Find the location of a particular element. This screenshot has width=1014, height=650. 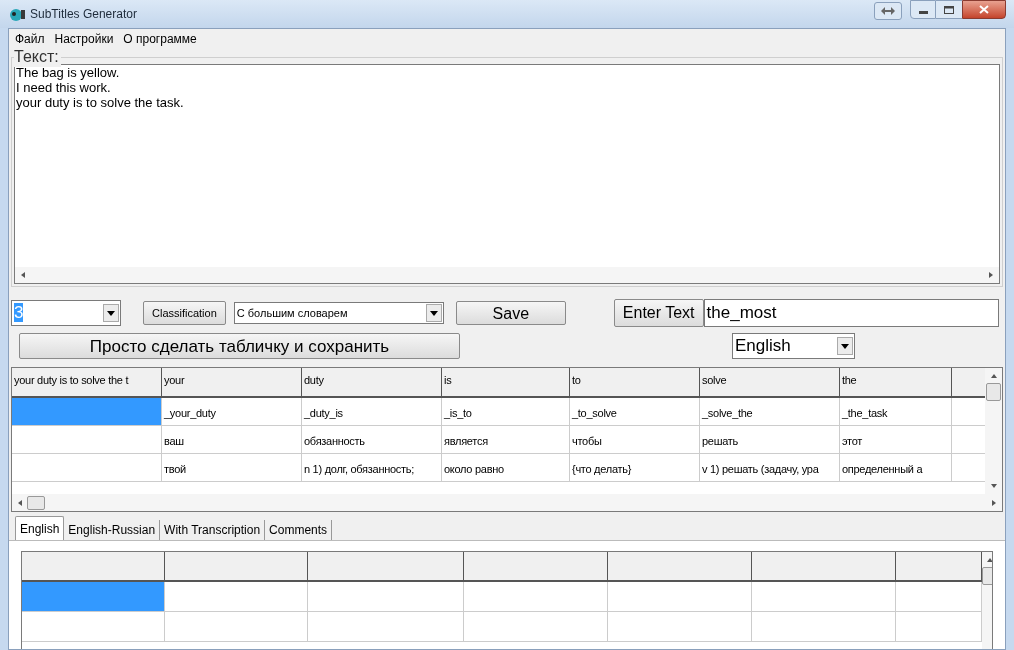

table-cell: _is_to is located at coordinates (506, 411).